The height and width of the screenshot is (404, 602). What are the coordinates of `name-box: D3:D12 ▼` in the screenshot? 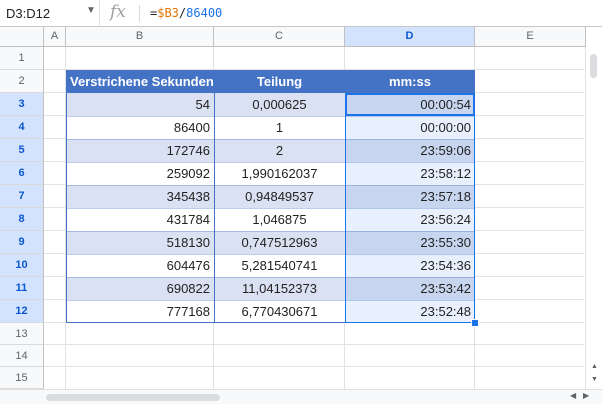 It's located at (50, 13).